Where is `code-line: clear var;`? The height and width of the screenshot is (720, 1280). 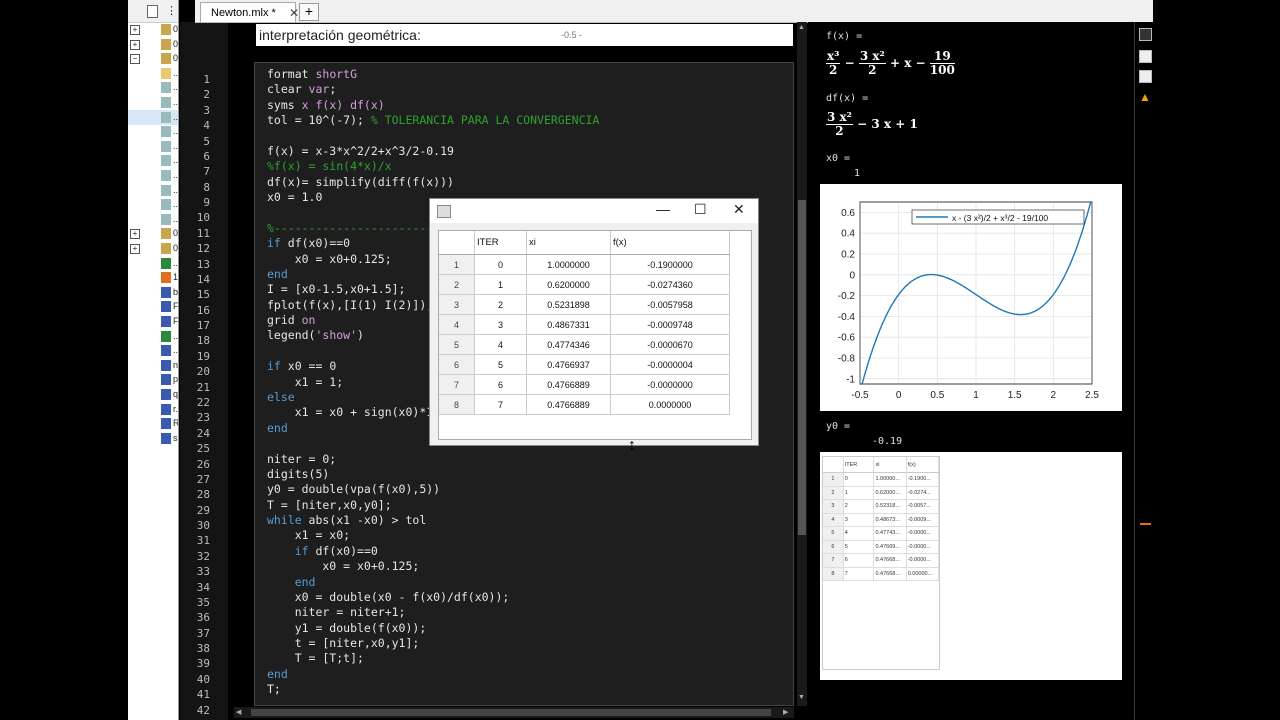
code-line: clear var; is located at coordinates (301, 89).